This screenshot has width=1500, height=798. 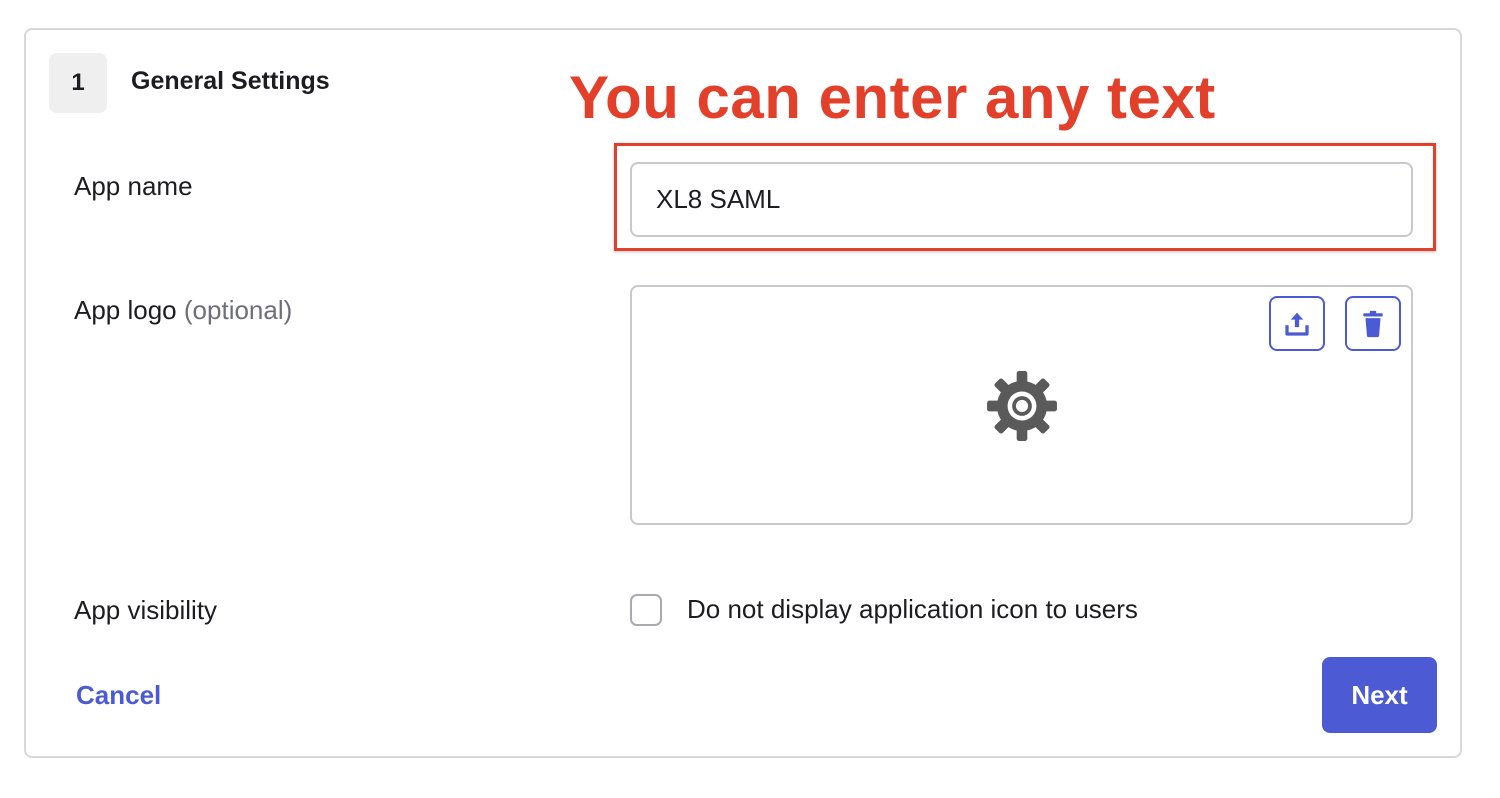 I want to click on app-logo-label: App logo (optional), so click(x=183, y=310).